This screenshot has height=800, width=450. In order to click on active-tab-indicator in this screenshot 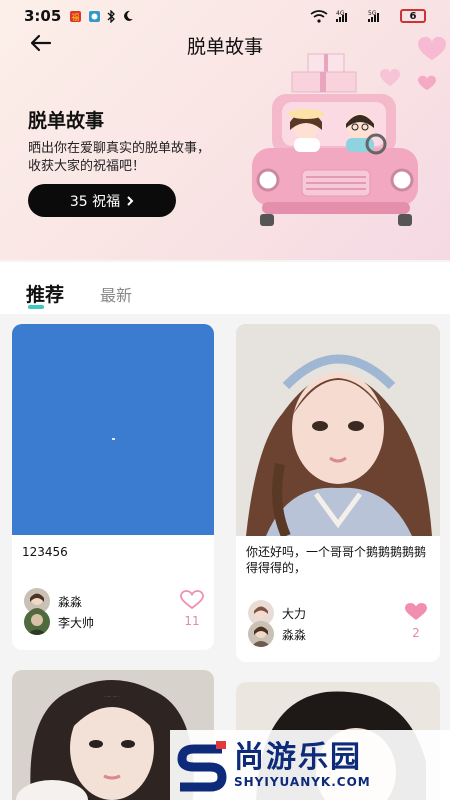, I will do `click(36, 307)`.